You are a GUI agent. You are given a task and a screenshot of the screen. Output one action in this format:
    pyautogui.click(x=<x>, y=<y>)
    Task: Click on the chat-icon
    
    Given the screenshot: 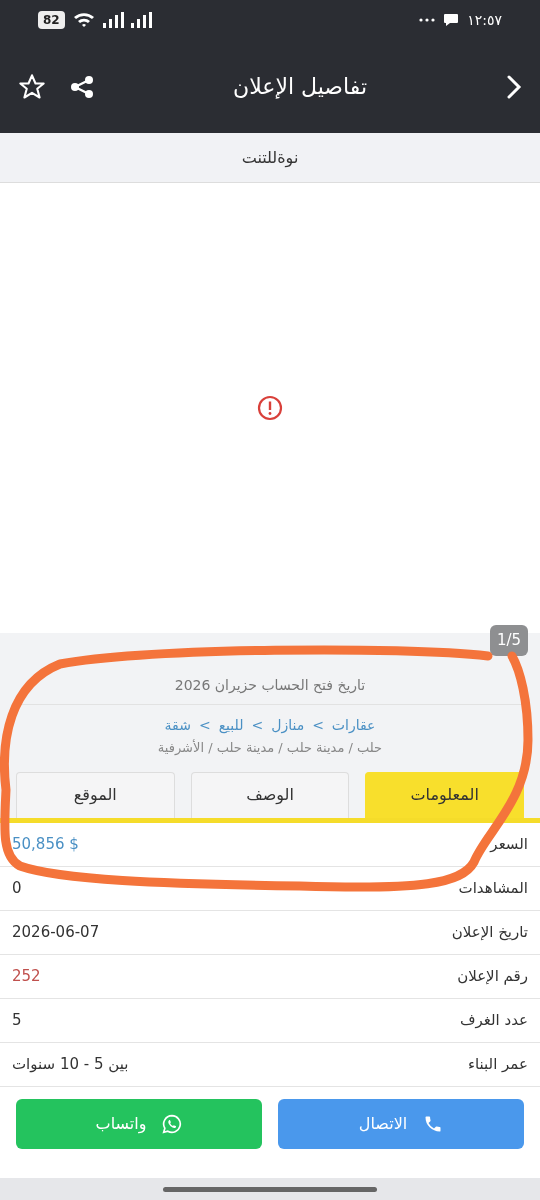 What is the action you would take?
    pyautogui.click(x=451, y=20)
    